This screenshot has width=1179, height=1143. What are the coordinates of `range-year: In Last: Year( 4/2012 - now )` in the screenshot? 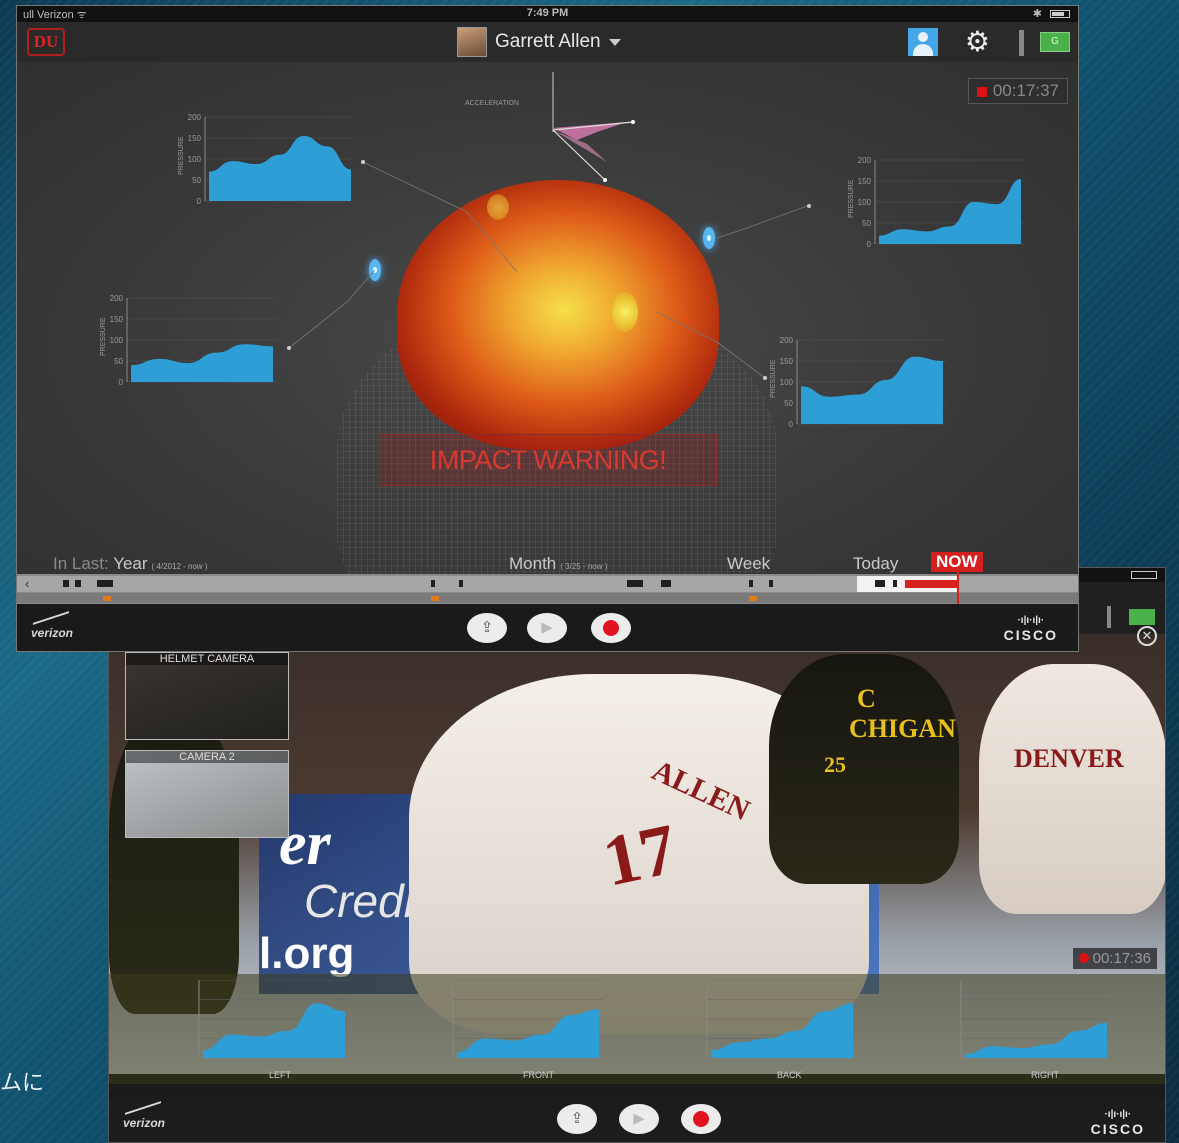 It's located at (130, 564).